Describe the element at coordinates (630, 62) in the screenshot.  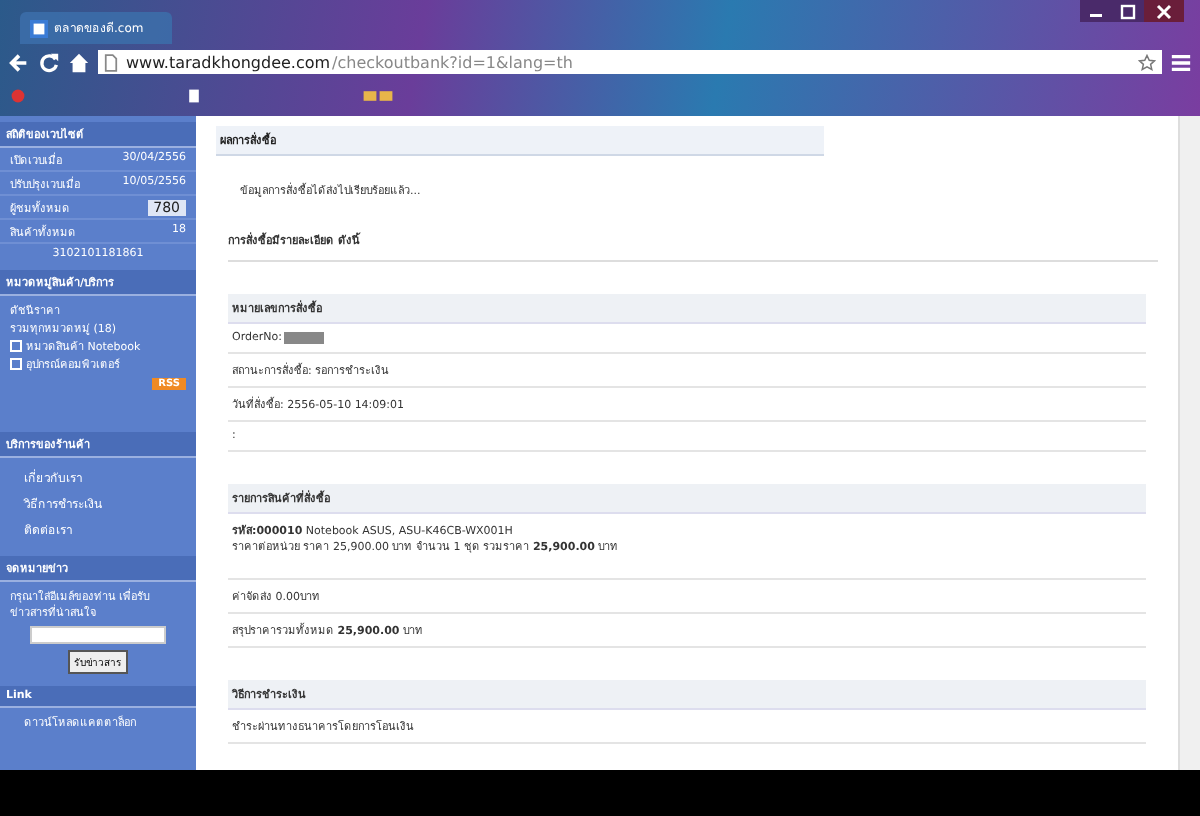
I see `address-bar: www.taradkhongdee.com/checkoutbank?id=1&lang=th` at that location.